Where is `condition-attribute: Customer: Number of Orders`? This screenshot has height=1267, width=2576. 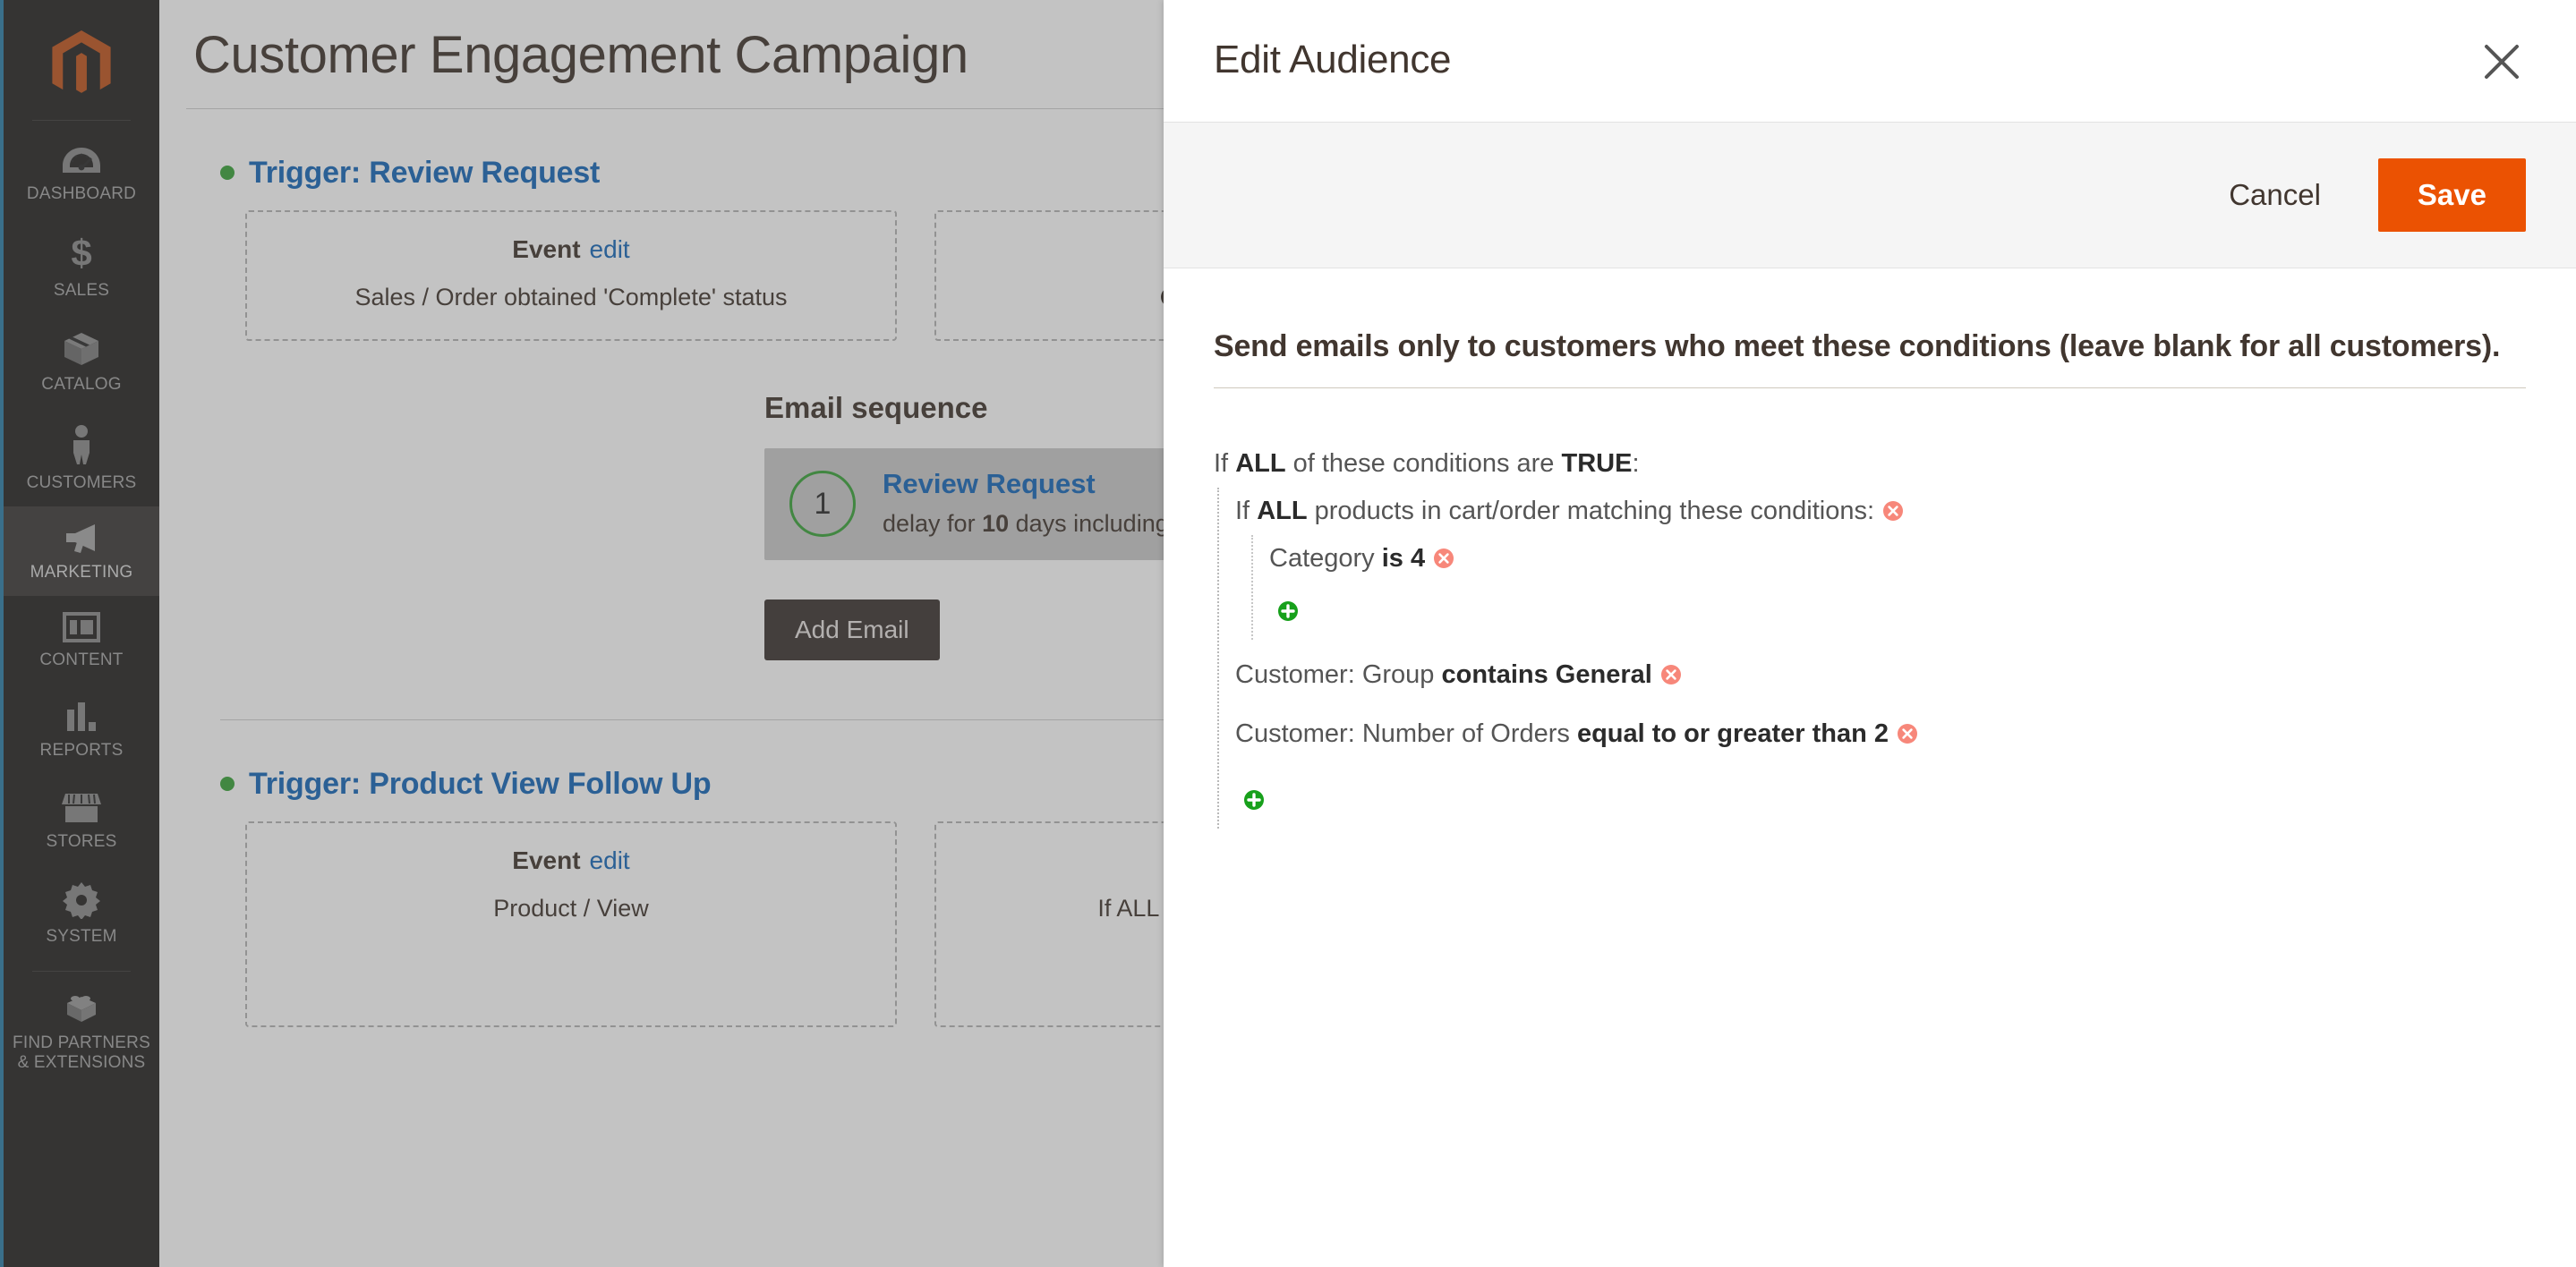 condition-attribute: Customer: Number of Orders is located at coordinates (1402, 734).